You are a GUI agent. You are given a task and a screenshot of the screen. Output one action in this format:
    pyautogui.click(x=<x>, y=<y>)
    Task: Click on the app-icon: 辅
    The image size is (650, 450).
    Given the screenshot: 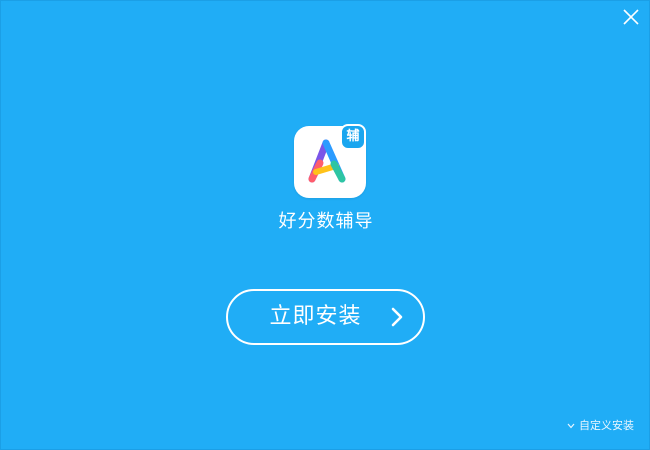 What is the action you would take?
    pyautogui.click(x=332, y=161)
    